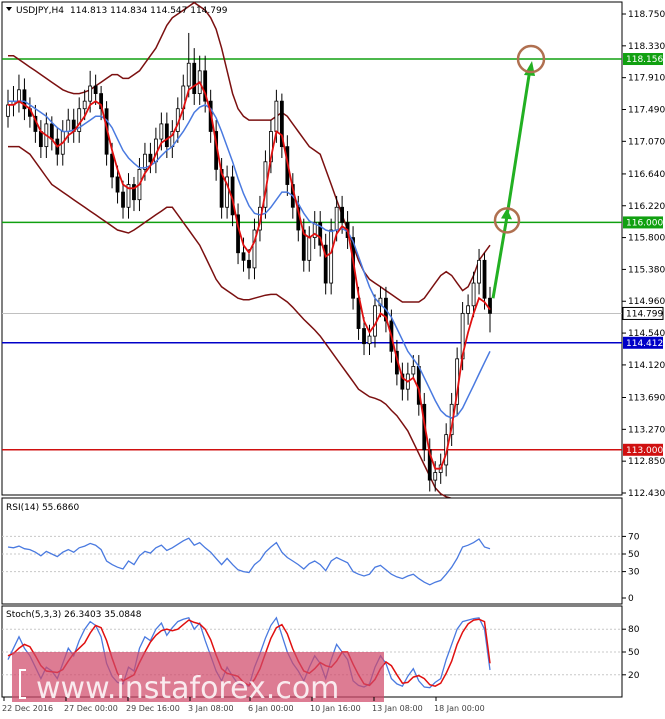 The image size is (665, 719). Describe the element at coordinates (646, 142) in the screenshot. I see `price-tick-label: 117.070` at that location.